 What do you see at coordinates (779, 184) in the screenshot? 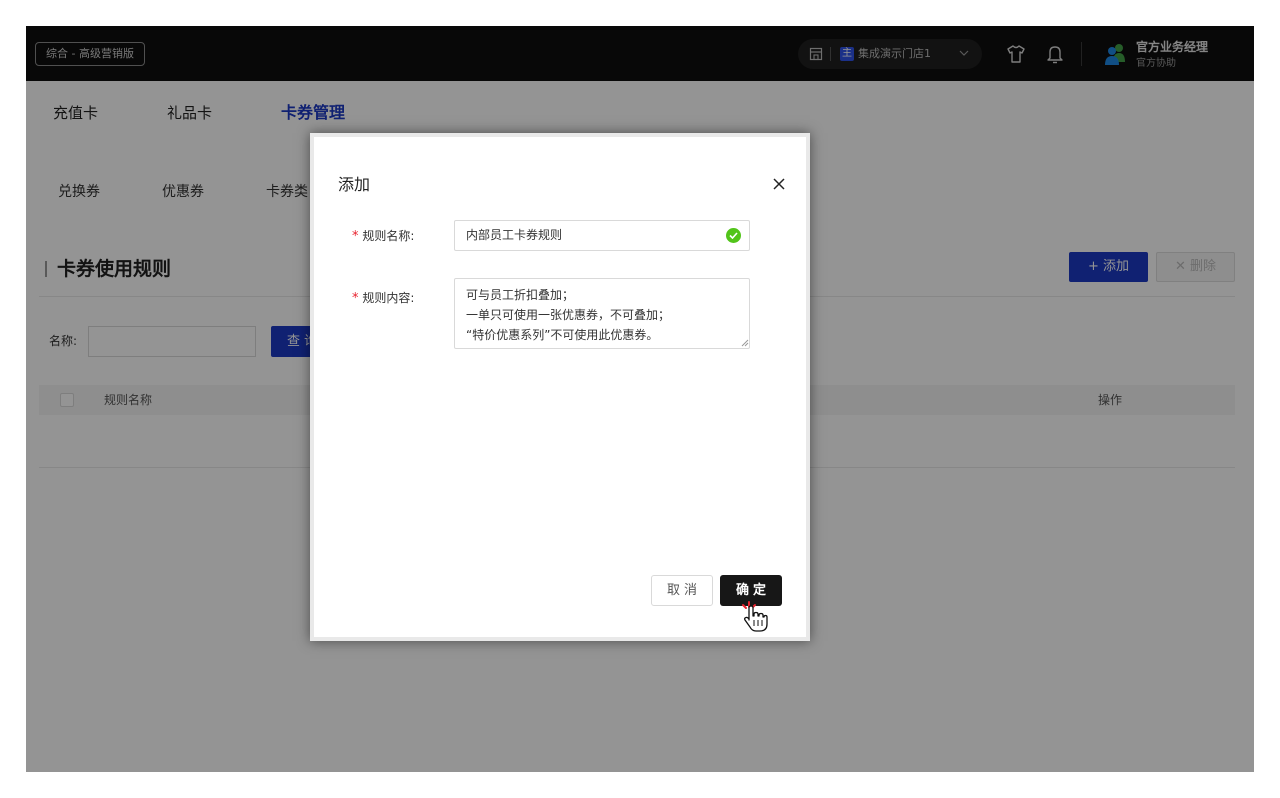
I see `close-icon` at bounding box center [779, 184].